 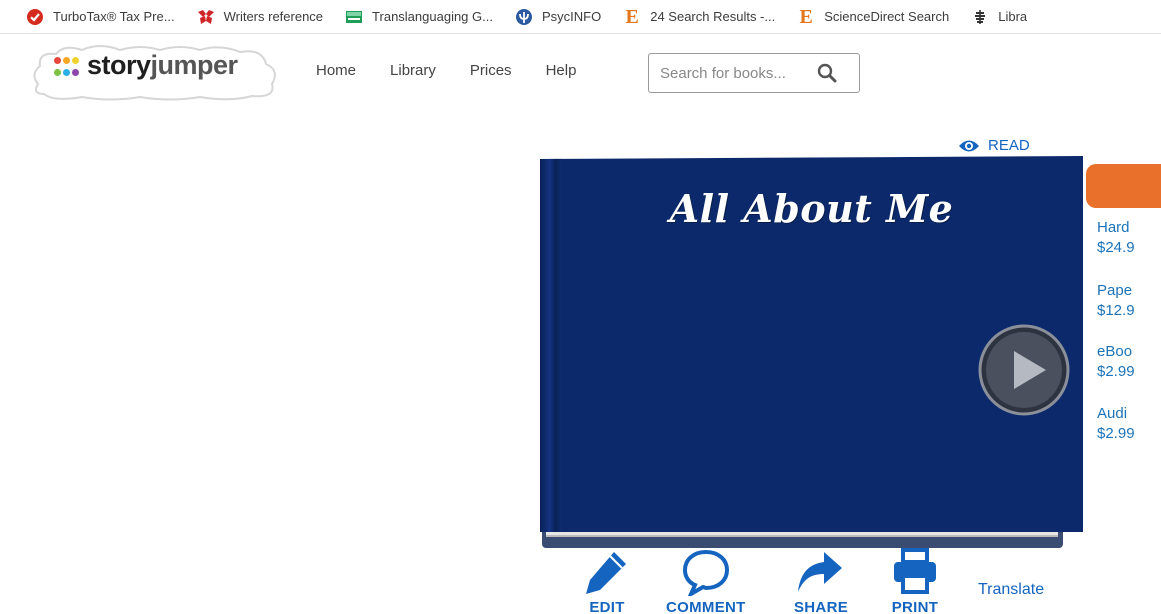 What do you see at coordinates (413, 70) in the screenshot?
I see `nav-library: Library` at bounding box center [413, 70].